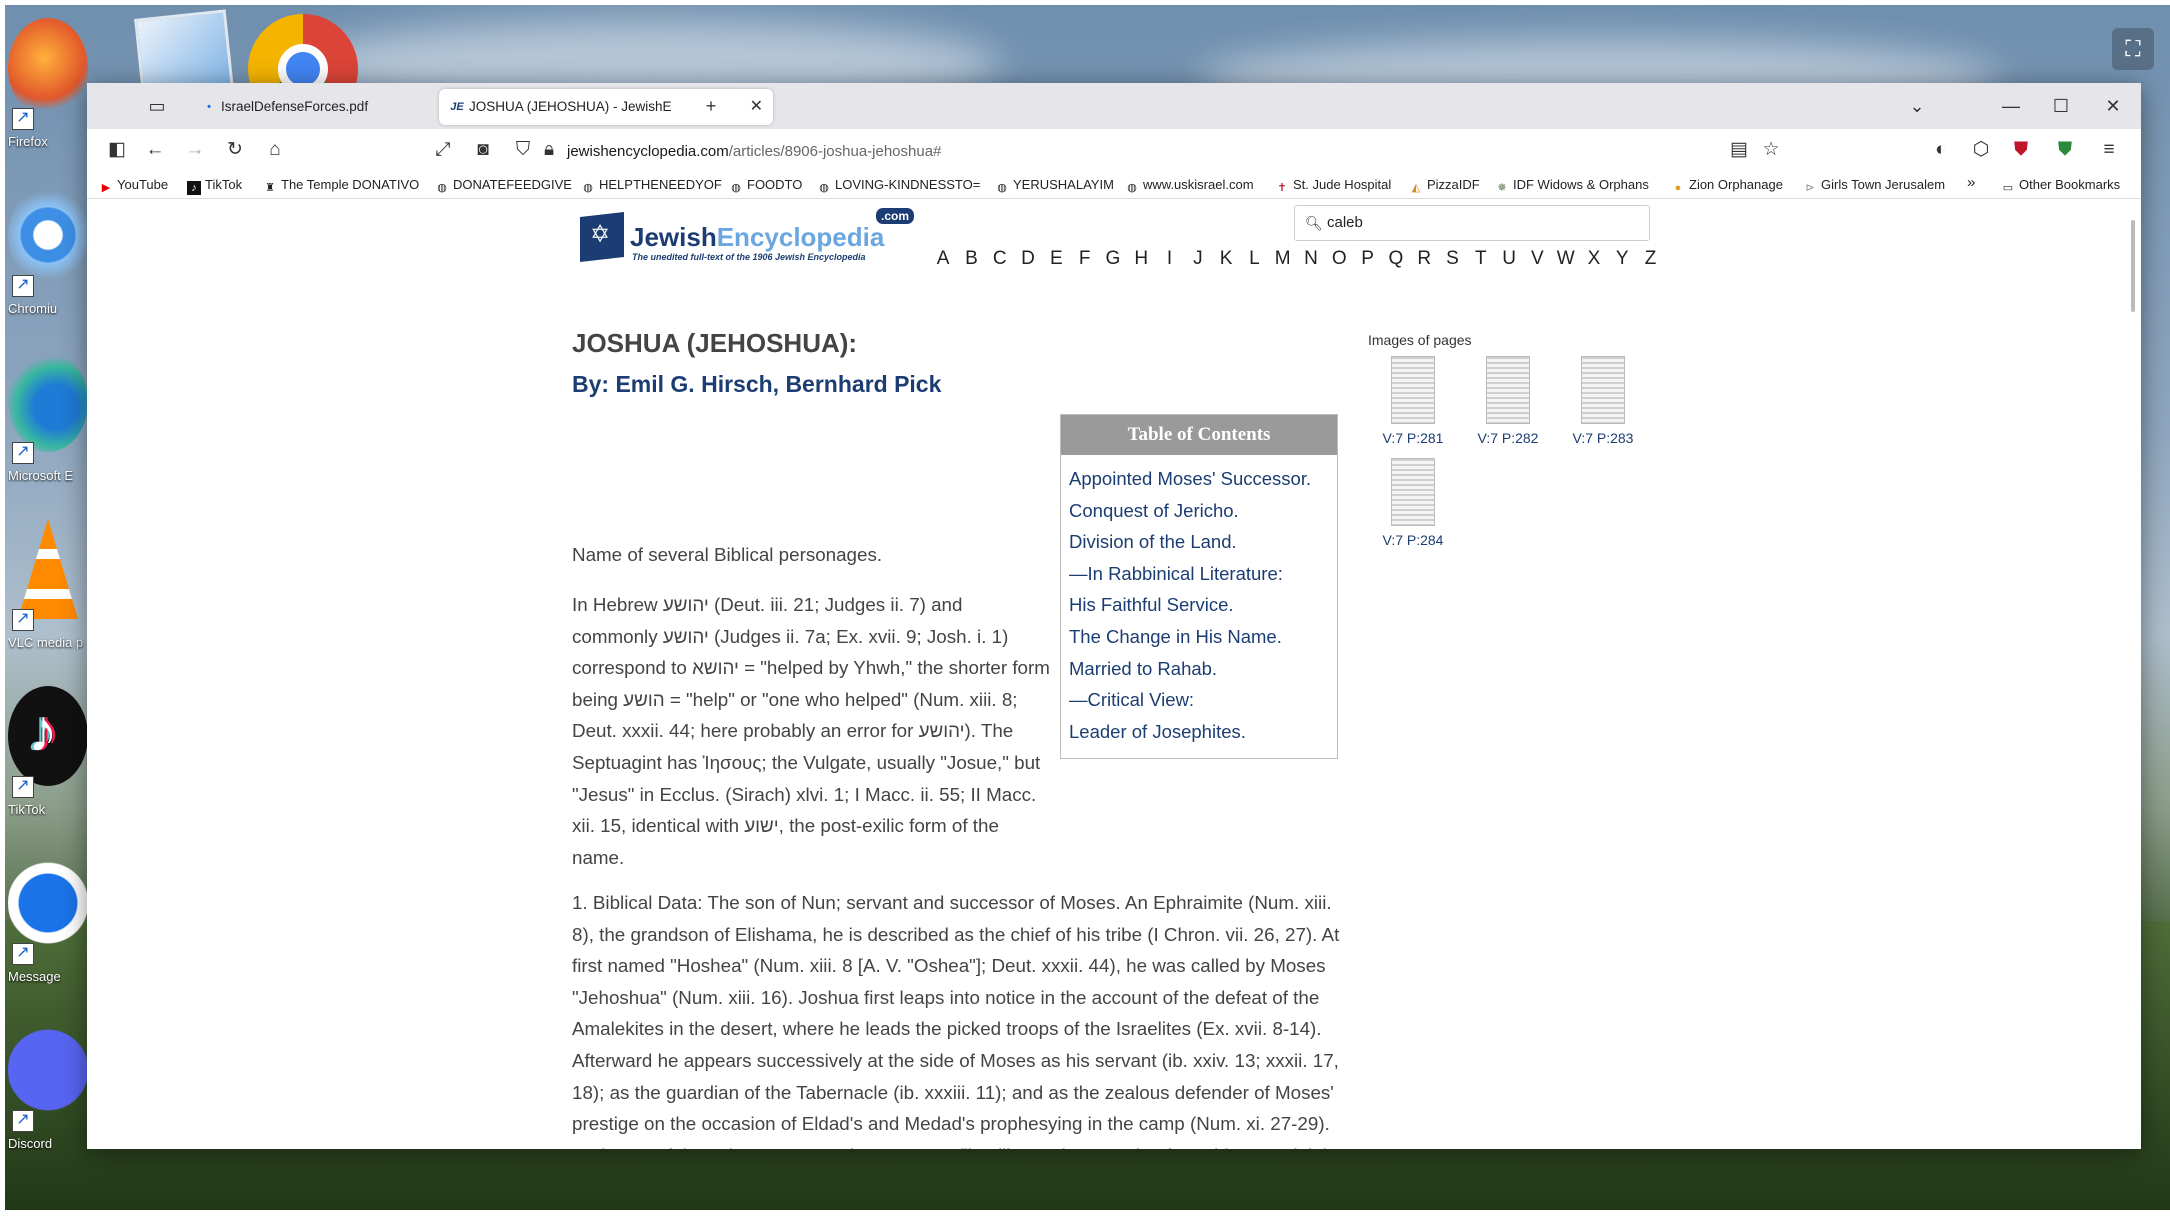  Describe the element at coordinates (1452, 259) in the screenshot. I see `alphabet-letter-link: S` at that location.